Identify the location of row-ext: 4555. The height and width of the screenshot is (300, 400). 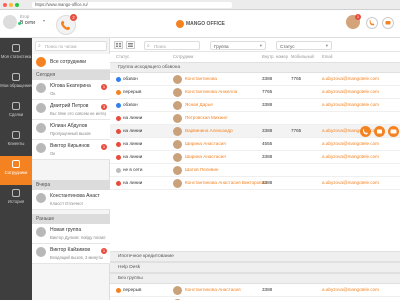
(267, 143).